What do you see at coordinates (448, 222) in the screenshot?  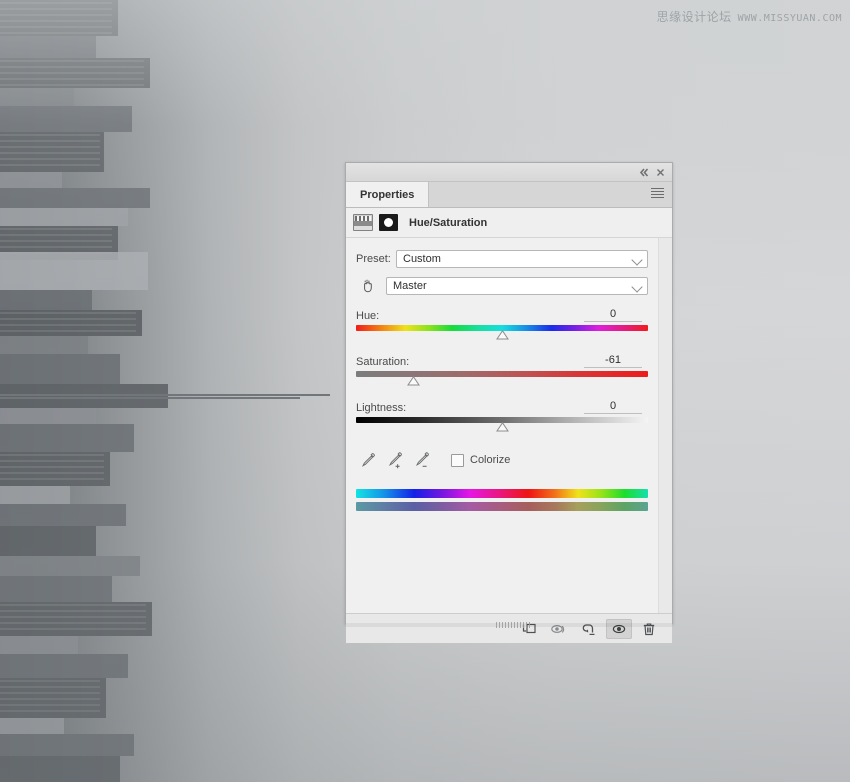 I see `page-title: Hue/Saturation` at bounding box center [448, 222].